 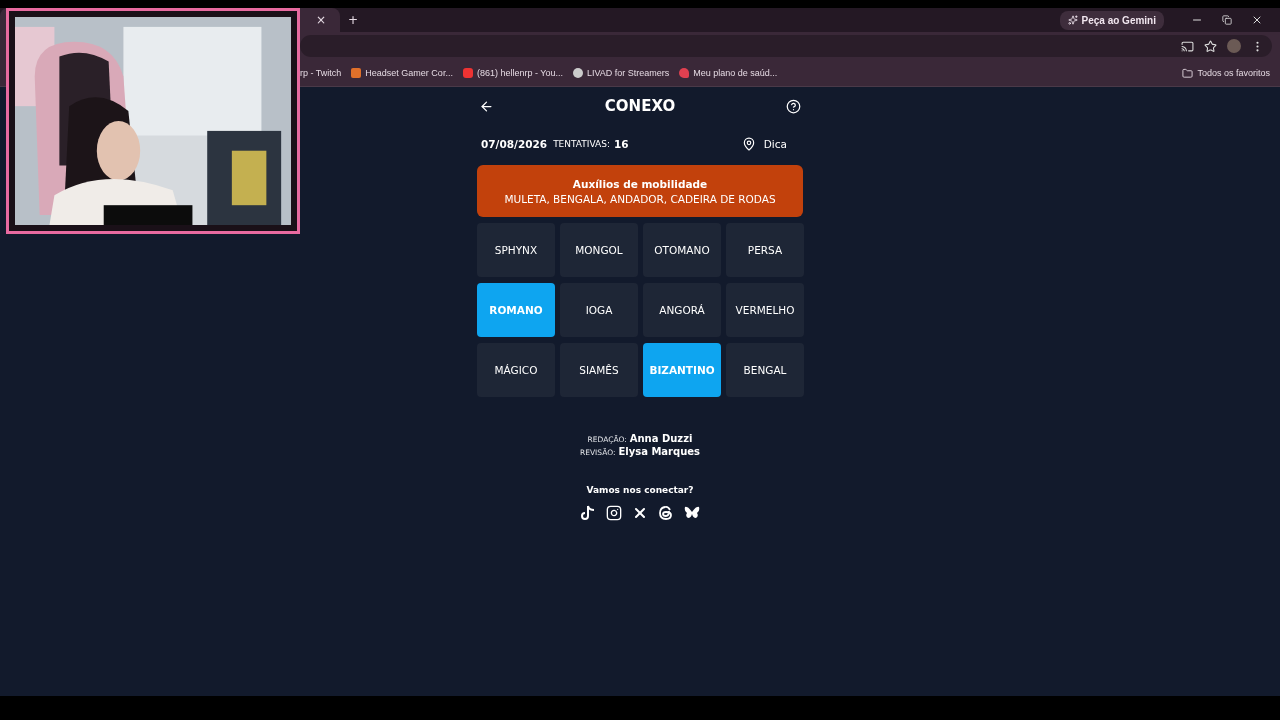 What do you see at coordinates (640, 490) in the screenshot?
I see `connect-heading: Vamos nos conectar?` at bounding box center [640, 490].